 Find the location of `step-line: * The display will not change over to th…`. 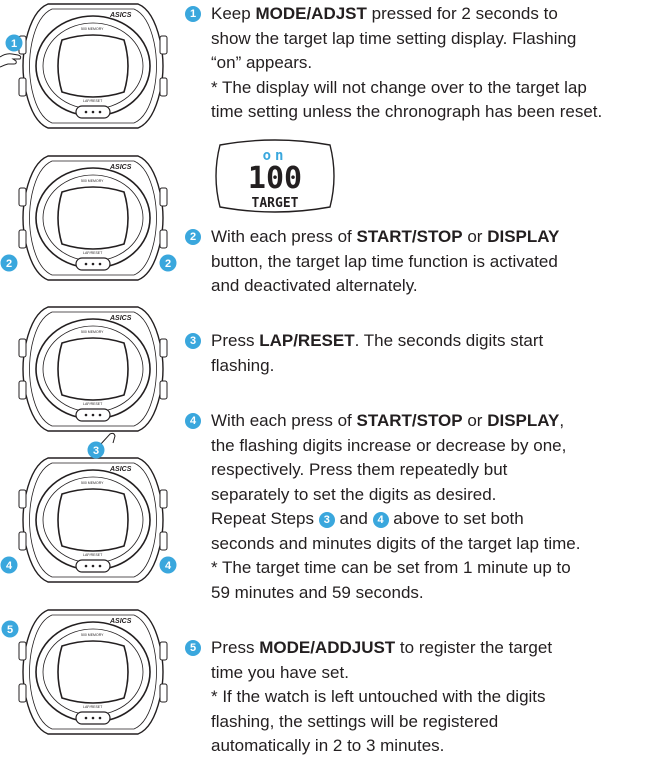

step-line: * The display will not change over to th… is located at coordinates (427, 88).